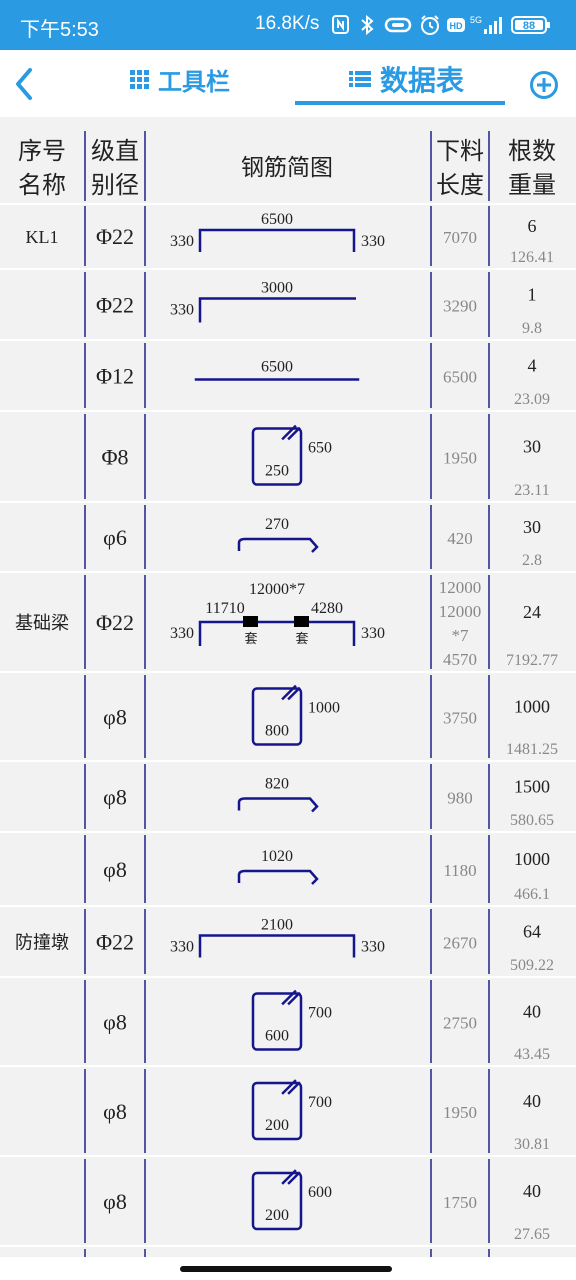 This screenshot has width=576, height=1280. Describe the element at coordinates (115, 185) in the screenshot. I see `header-grade-line2: 别径` at that location.